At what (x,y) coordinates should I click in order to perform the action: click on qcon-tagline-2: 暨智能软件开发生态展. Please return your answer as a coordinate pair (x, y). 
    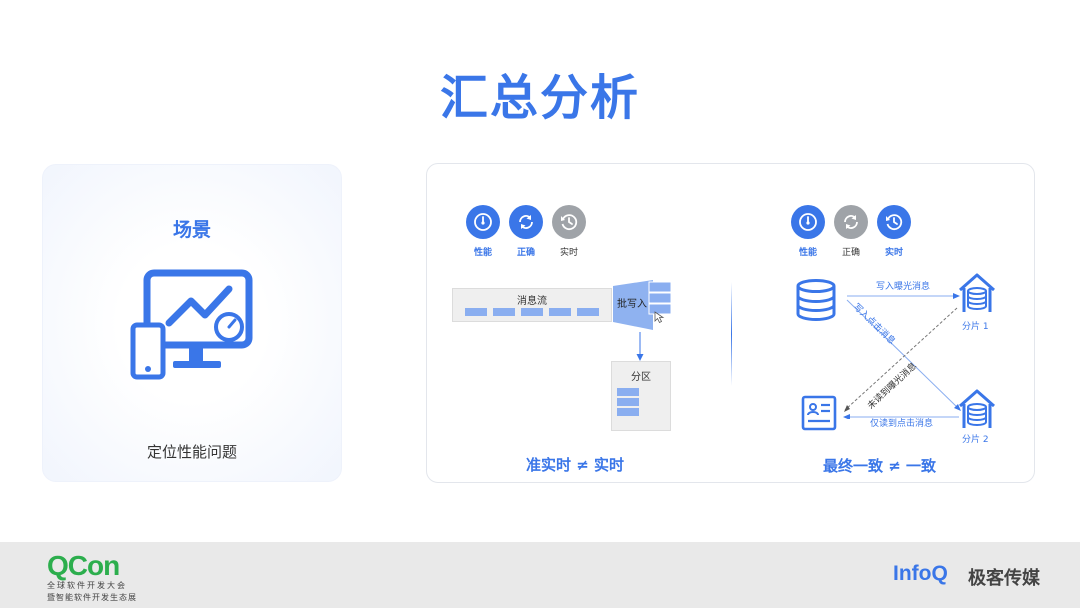
    Looking at the image, I should click on (92, 597).